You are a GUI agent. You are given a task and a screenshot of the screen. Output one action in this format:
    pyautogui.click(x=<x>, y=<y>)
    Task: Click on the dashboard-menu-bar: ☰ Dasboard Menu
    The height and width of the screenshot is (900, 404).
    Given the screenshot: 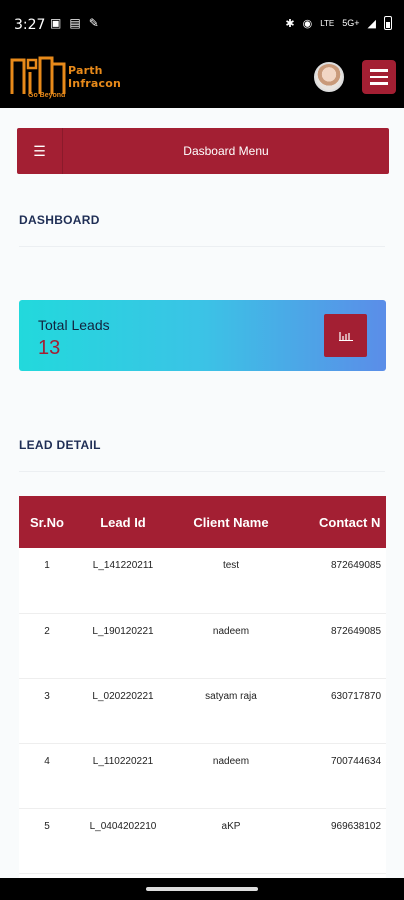 What is the action you would take?
    pyautogui.click(x=203, y=151)
    